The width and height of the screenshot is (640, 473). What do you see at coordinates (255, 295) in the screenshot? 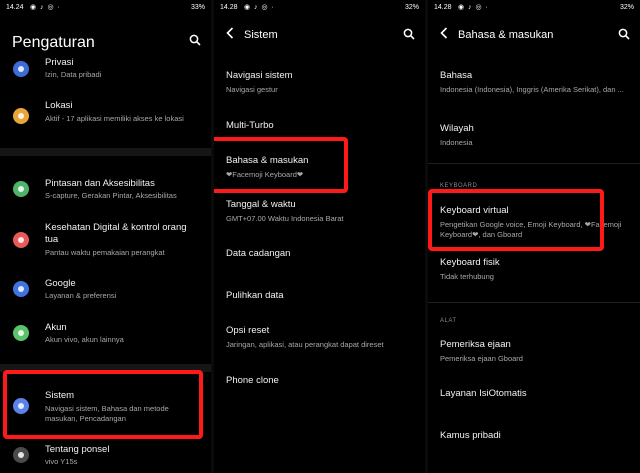
I see `item-title: Pulihkan data` at bounding box center [255, 295].